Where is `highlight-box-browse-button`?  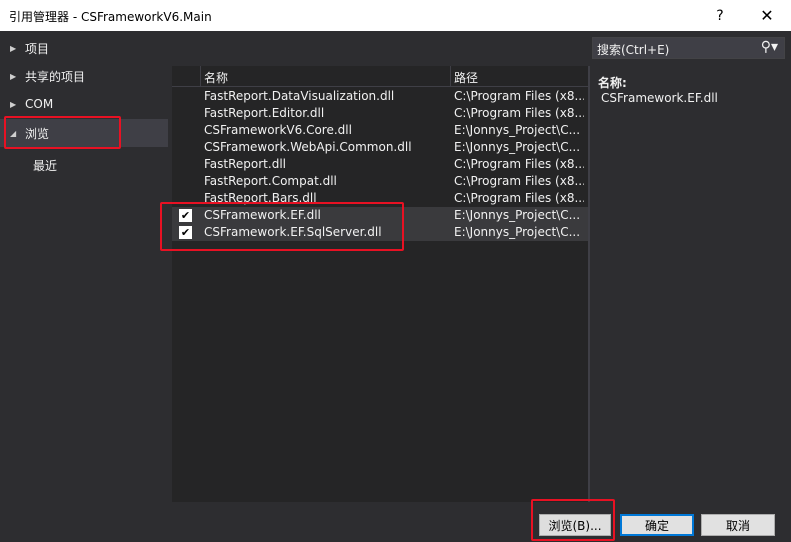 highlight-box-browse-button is located at coordinates (573, 520).